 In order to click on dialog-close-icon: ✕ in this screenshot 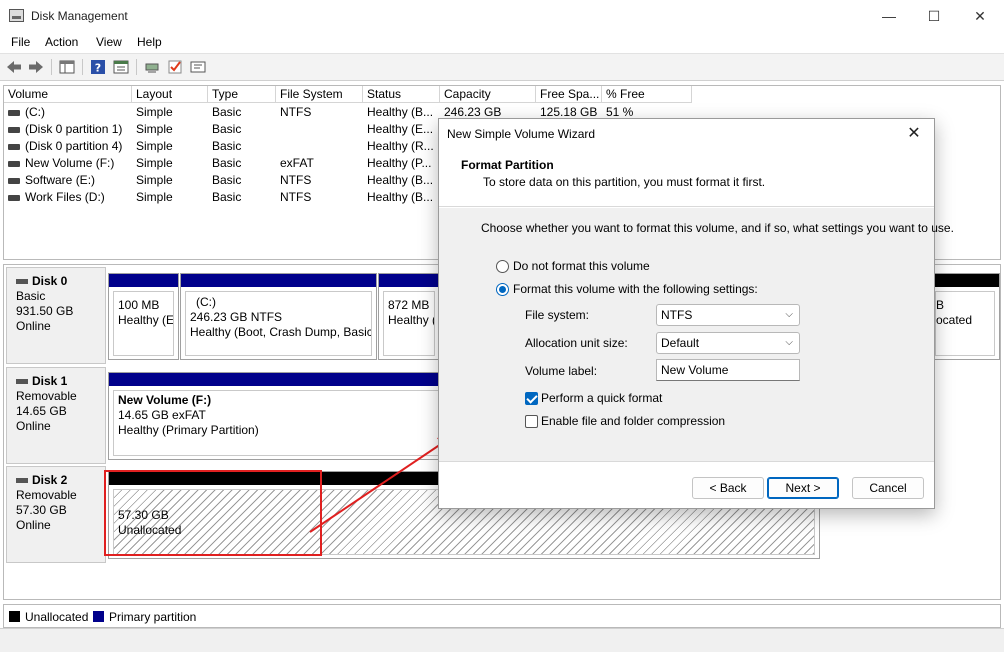, I will do `click(914, 133)`.